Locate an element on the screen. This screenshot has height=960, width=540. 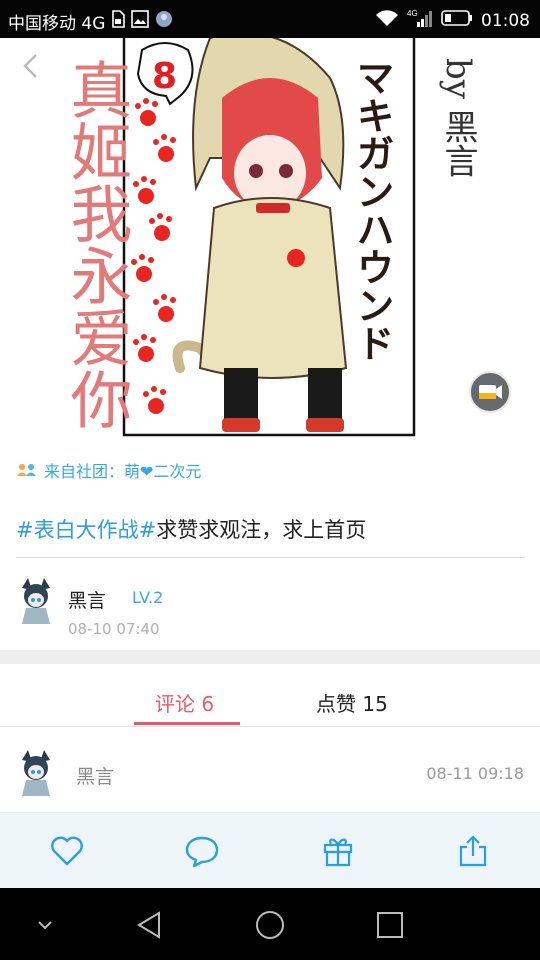
divider is located at coordinates (270, 557).